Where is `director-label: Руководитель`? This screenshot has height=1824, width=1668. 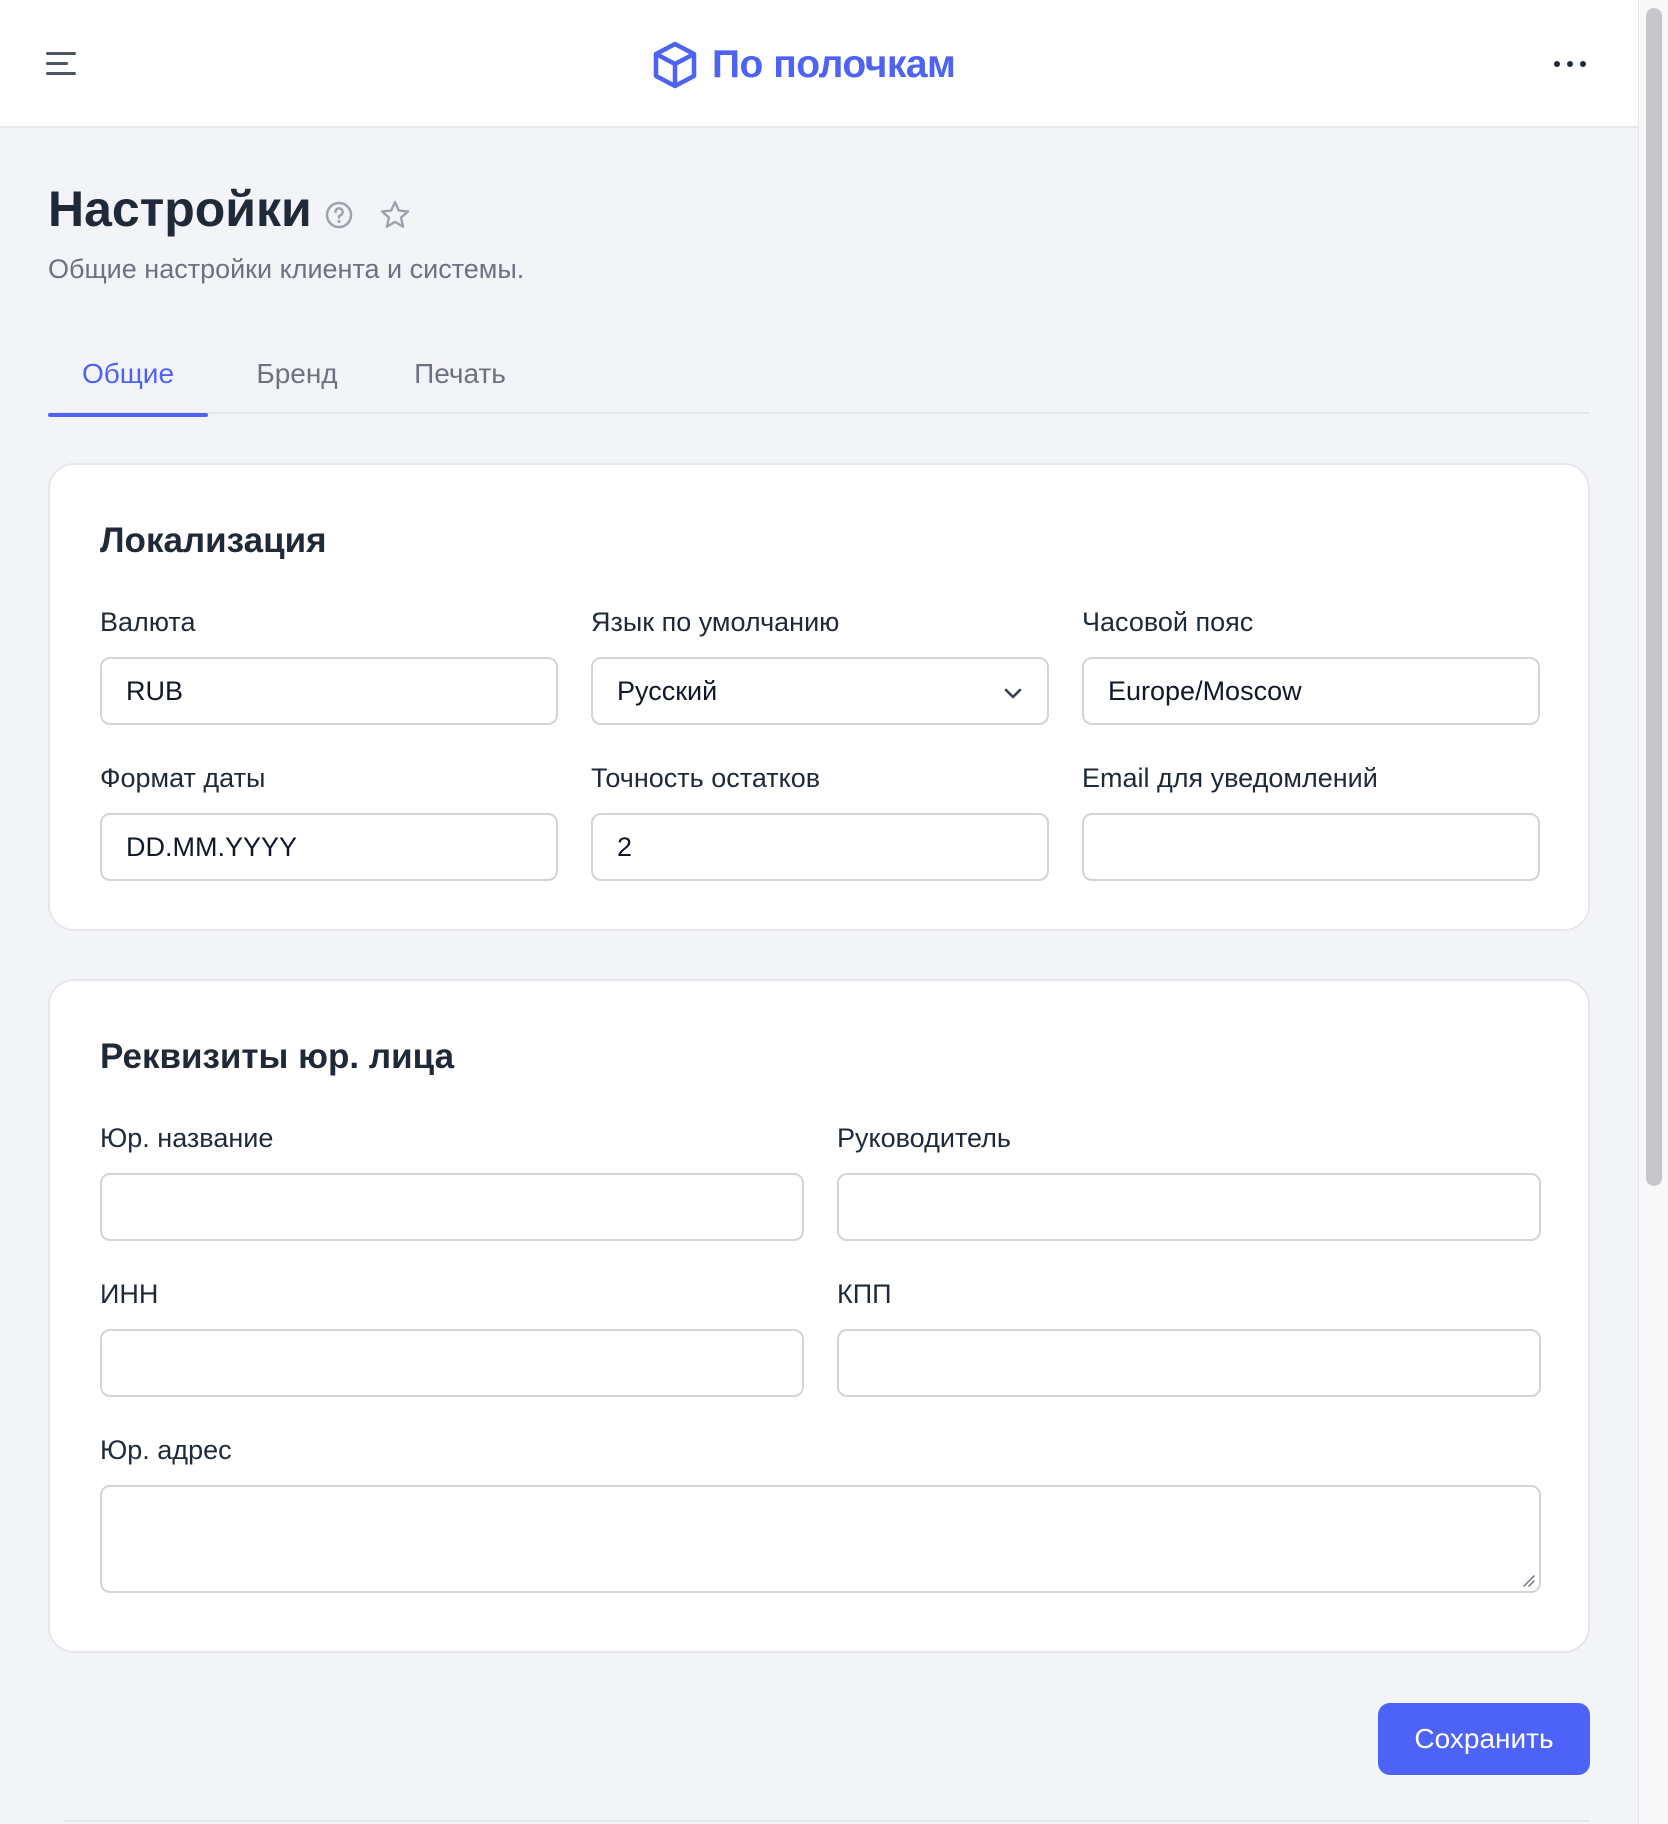 director-label: Руководитель is located at coordinates (924, 1138).